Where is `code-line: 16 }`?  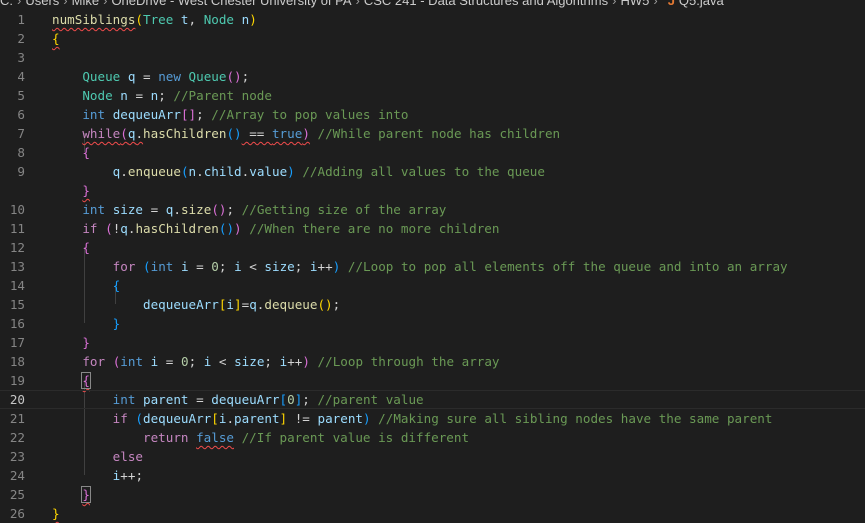
code-line: 16 } is located at coordinates (432, 323).